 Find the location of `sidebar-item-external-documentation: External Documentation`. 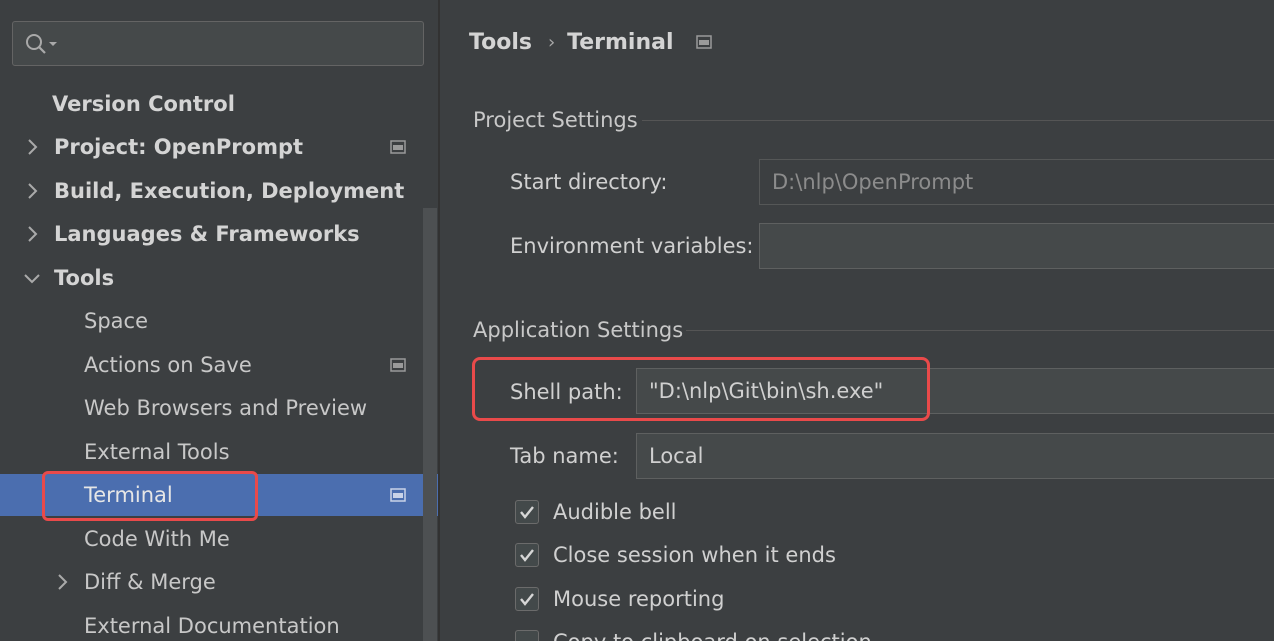

sidebar-item-external-documentation: External Documentation is located at coordinates (219, 623).